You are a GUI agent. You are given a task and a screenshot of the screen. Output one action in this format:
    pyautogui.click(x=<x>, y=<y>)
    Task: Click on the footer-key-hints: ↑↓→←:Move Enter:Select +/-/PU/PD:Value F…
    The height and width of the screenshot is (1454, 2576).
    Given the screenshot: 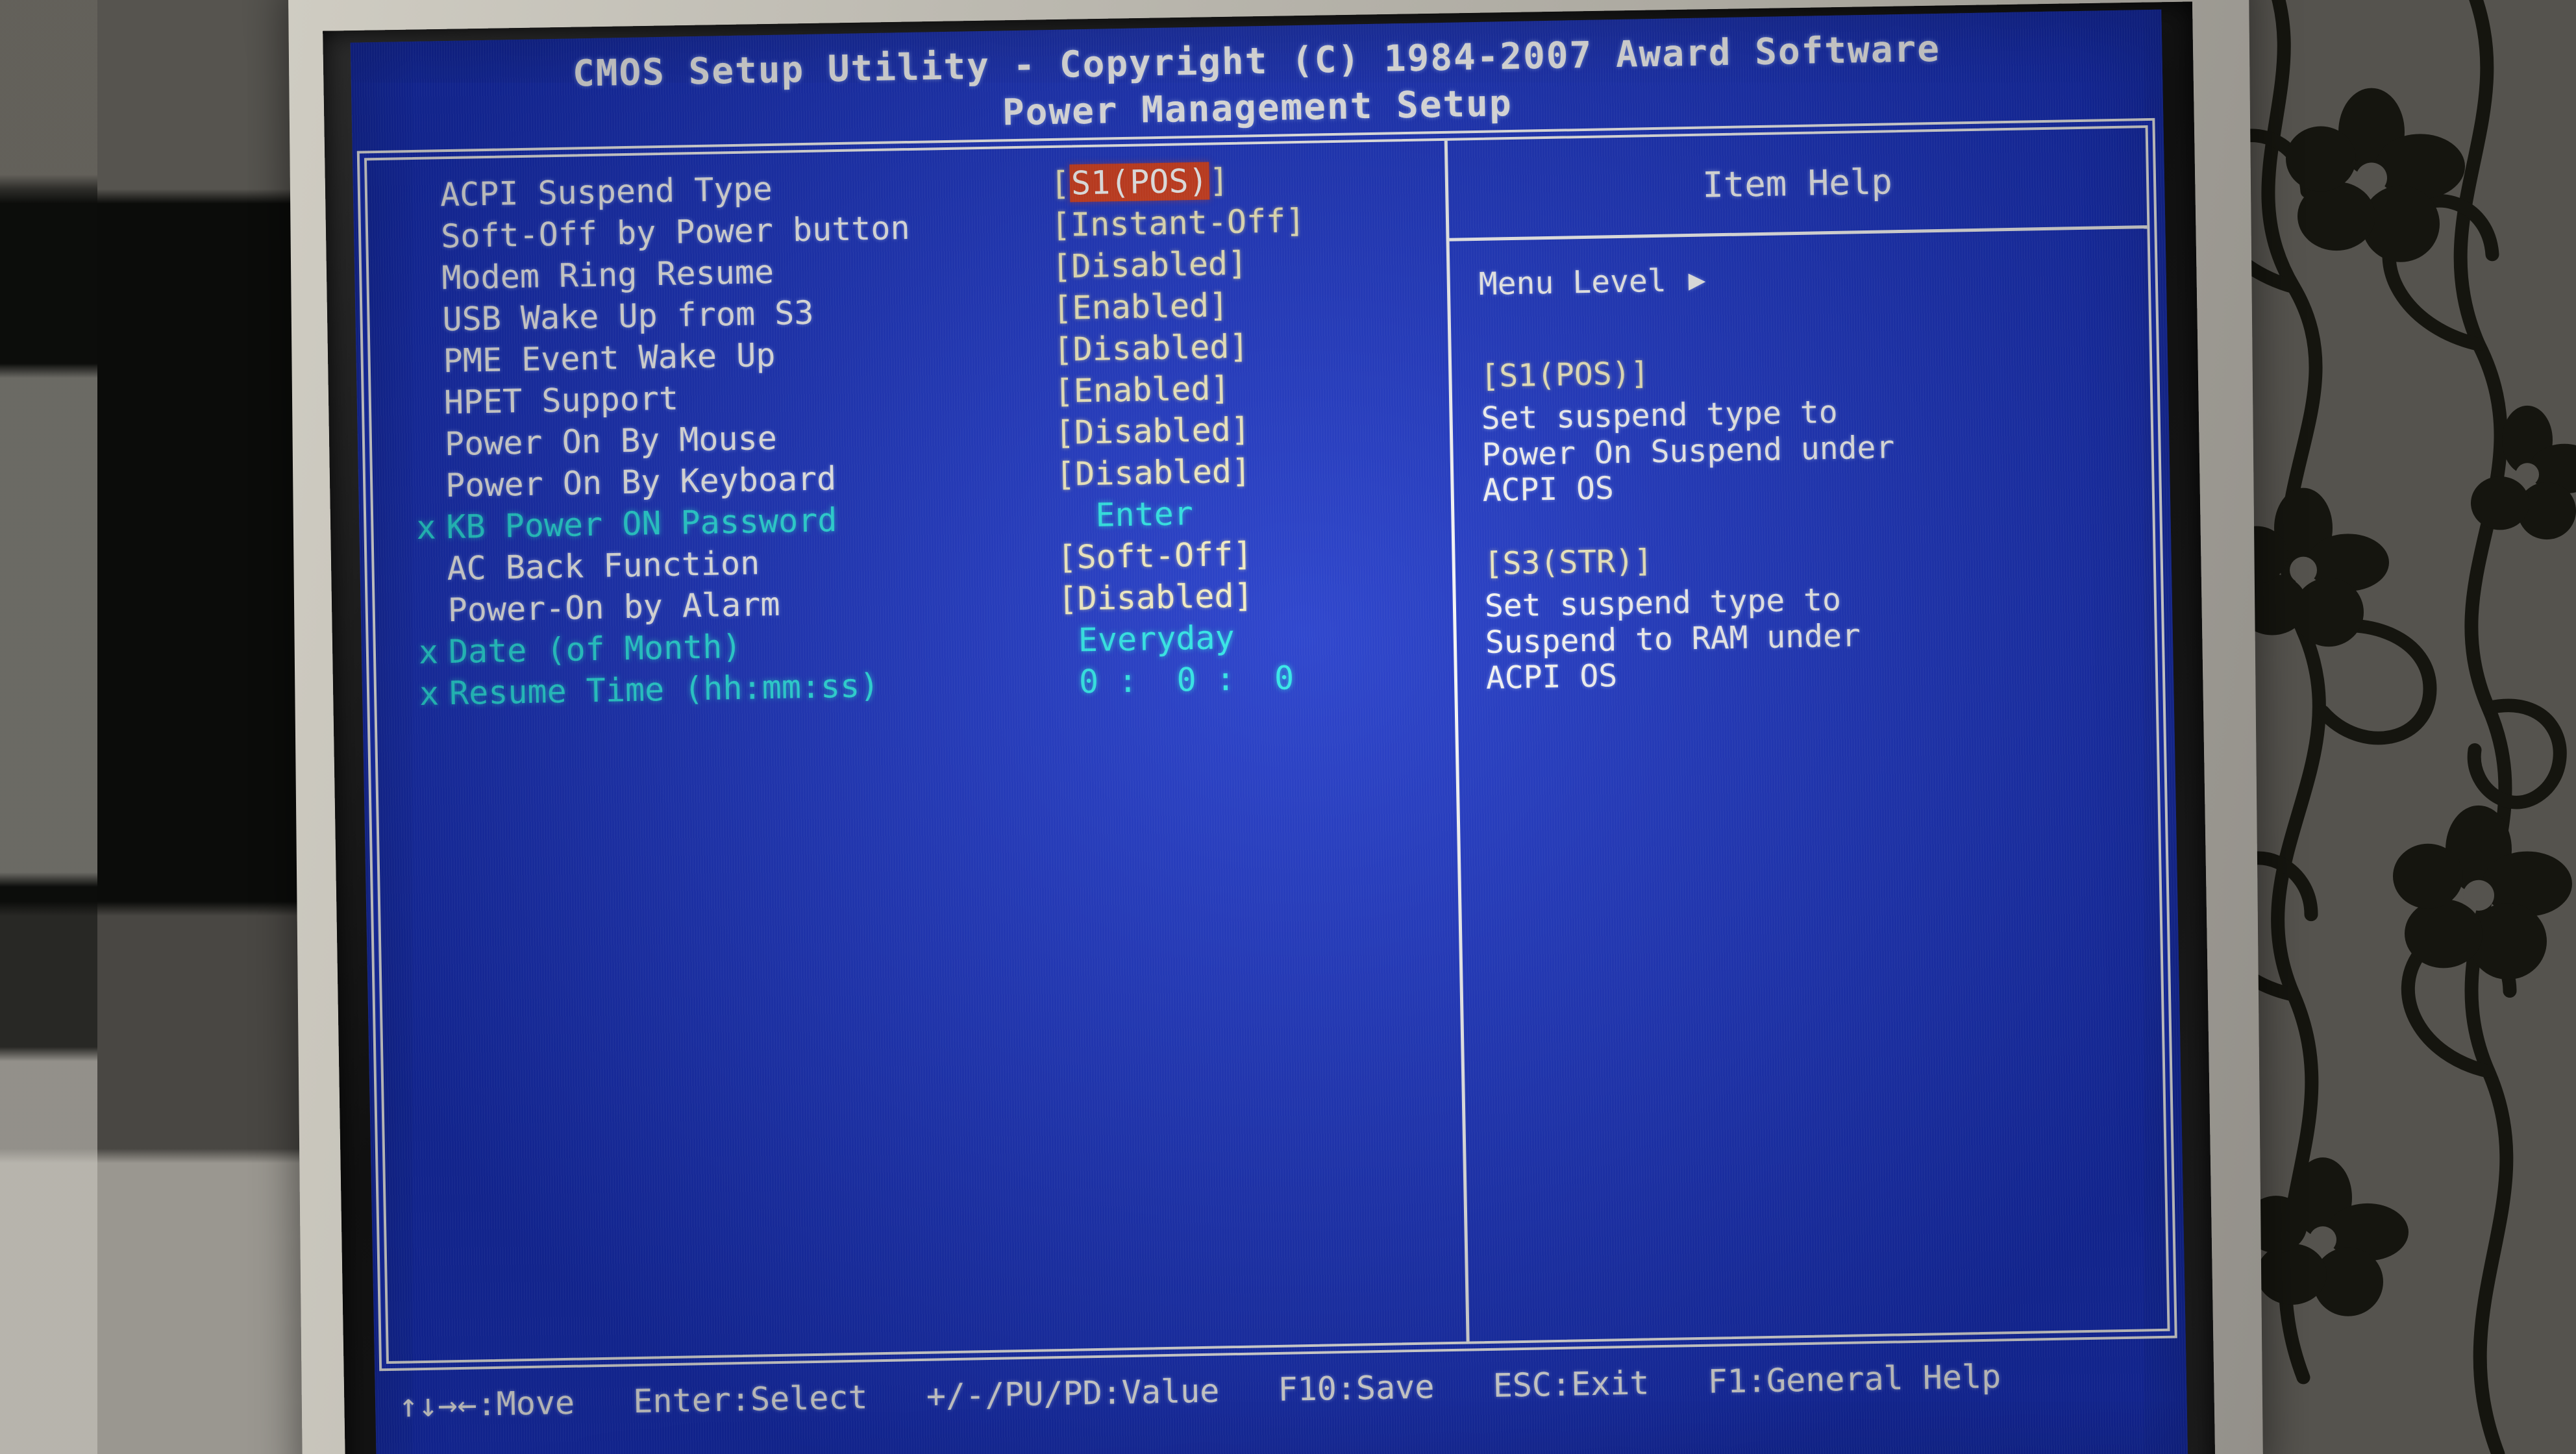 What is the action you would take?
    pyautogui.click(x=1199, y=1391)
    